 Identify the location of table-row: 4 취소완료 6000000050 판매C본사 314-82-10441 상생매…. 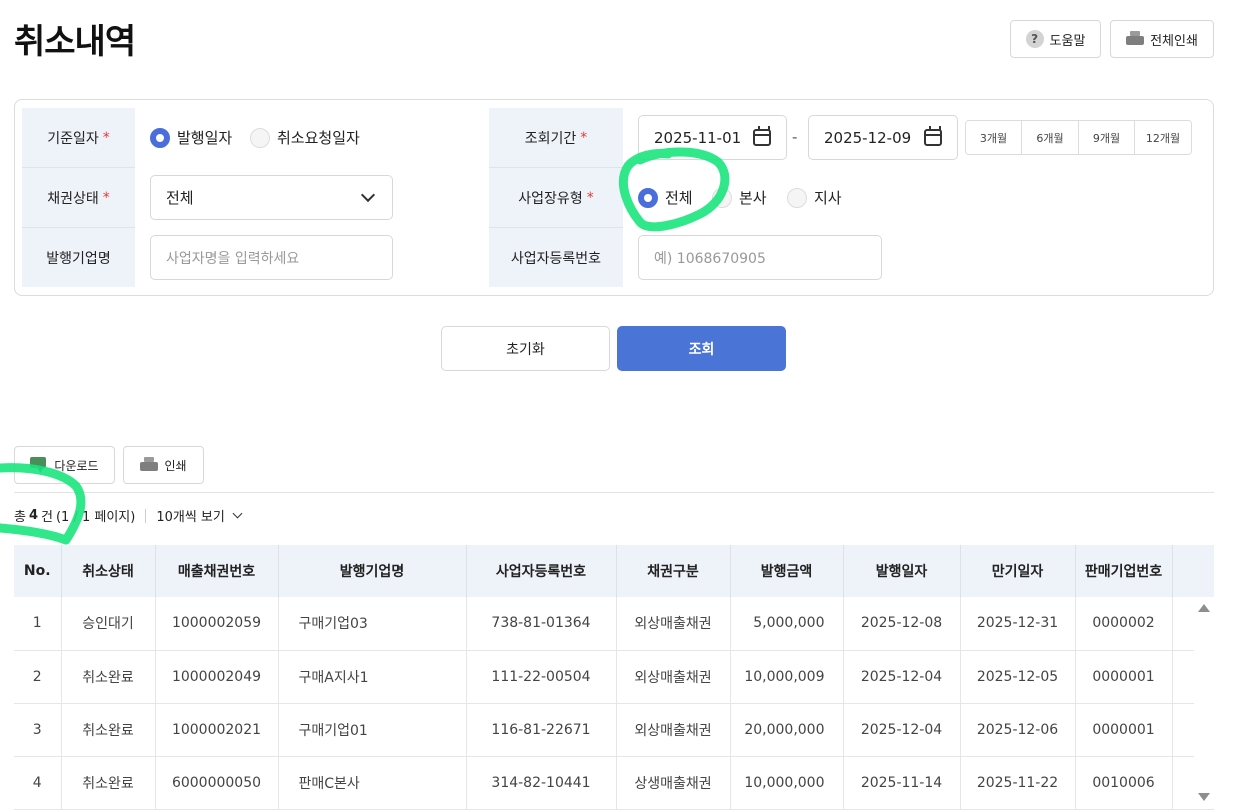
(614, 783).